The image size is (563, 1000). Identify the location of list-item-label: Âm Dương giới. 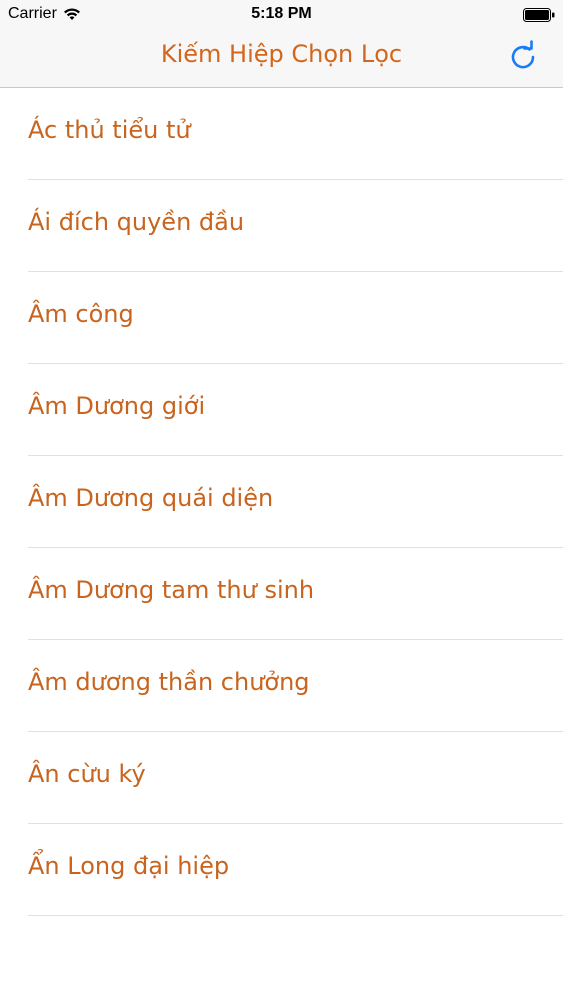
(117, 406).